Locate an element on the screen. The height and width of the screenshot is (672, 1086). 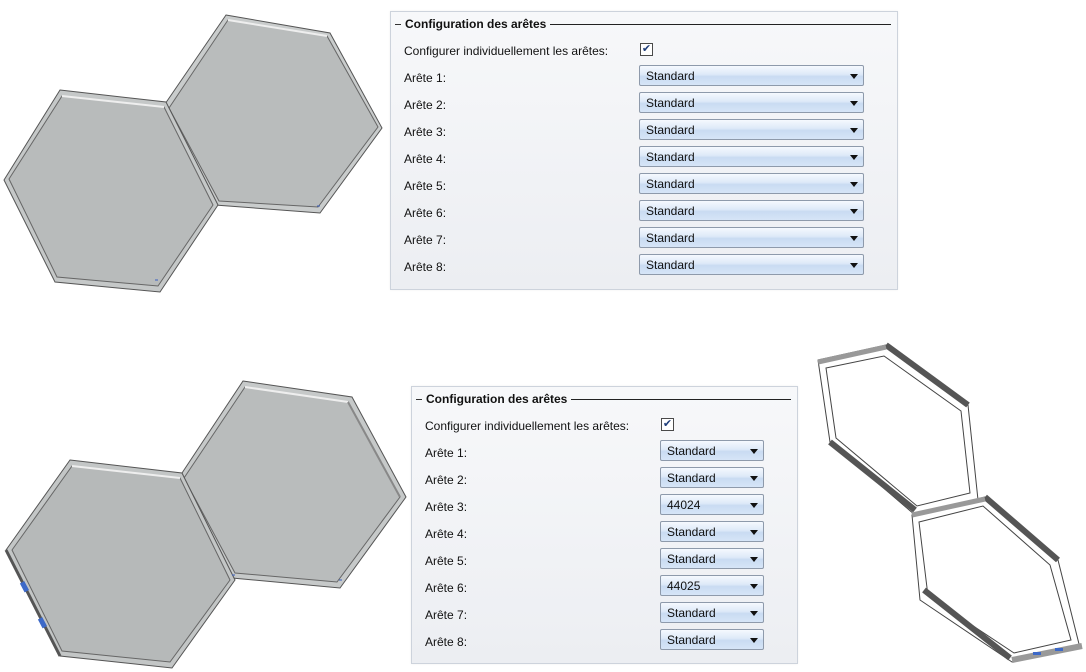
edge-6-select: 44025 is located at coordinates (712, 585).